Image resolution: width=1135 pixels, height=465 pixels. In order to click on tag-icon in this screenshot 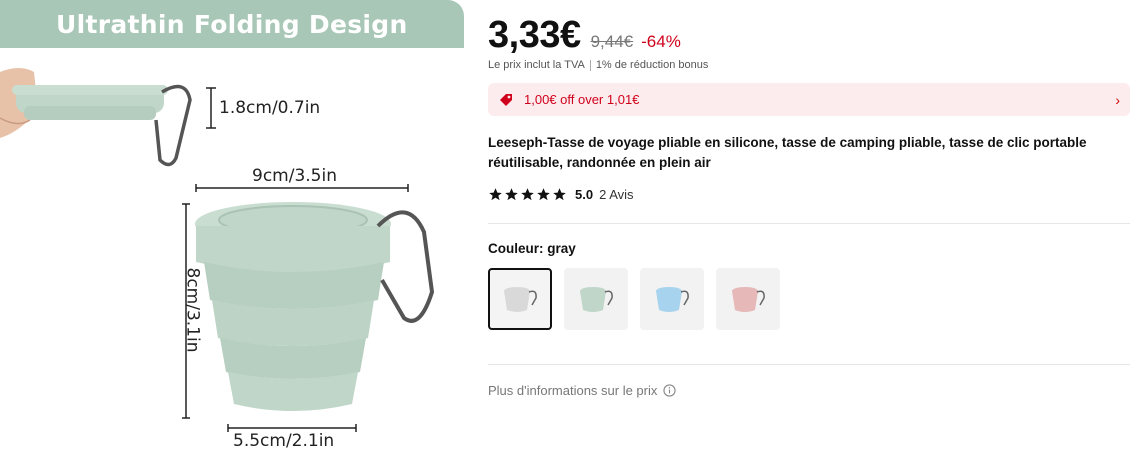, I will do `click(506, 99)`.